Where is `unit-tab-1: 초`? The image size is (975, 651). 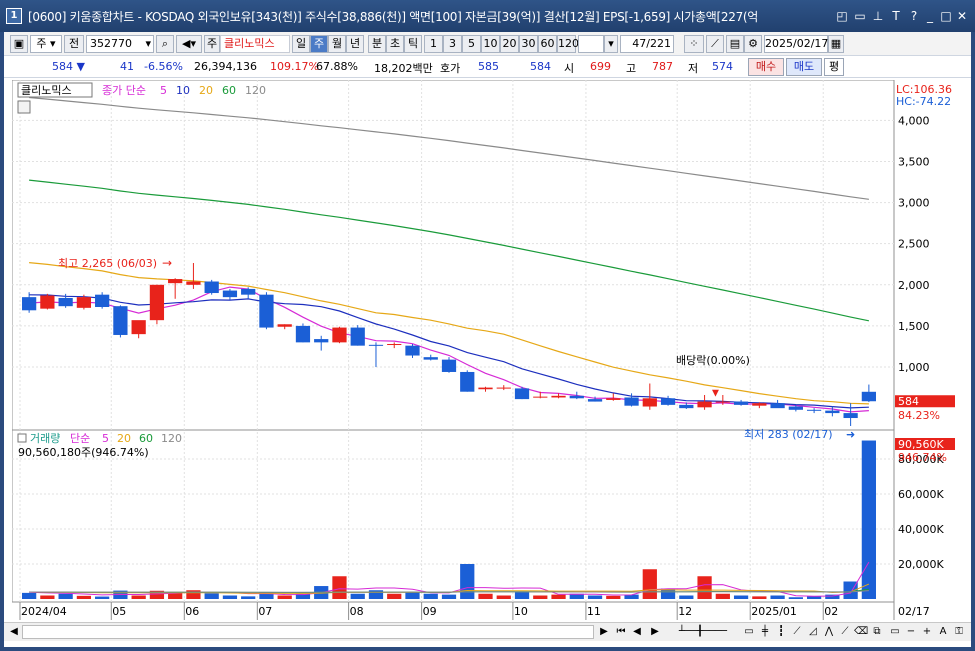 unit-tab-1: 초 is located at coordinates (395, 44).